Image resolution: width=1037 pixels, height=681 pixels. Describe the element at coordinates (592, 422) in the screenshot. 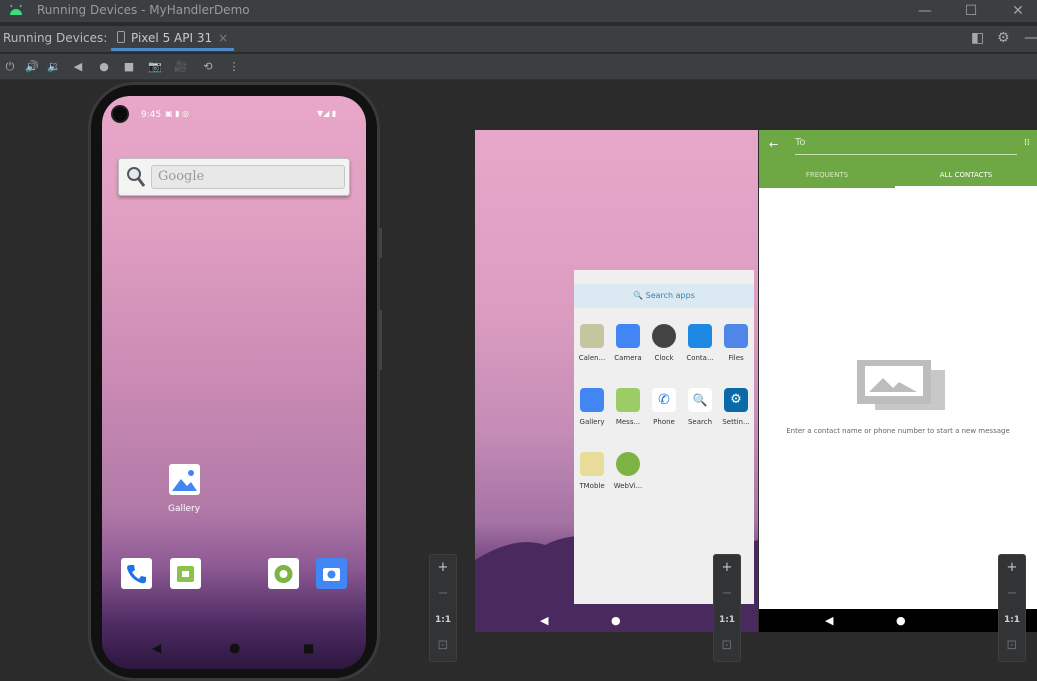

I see `app-label: Gallery` at that location.